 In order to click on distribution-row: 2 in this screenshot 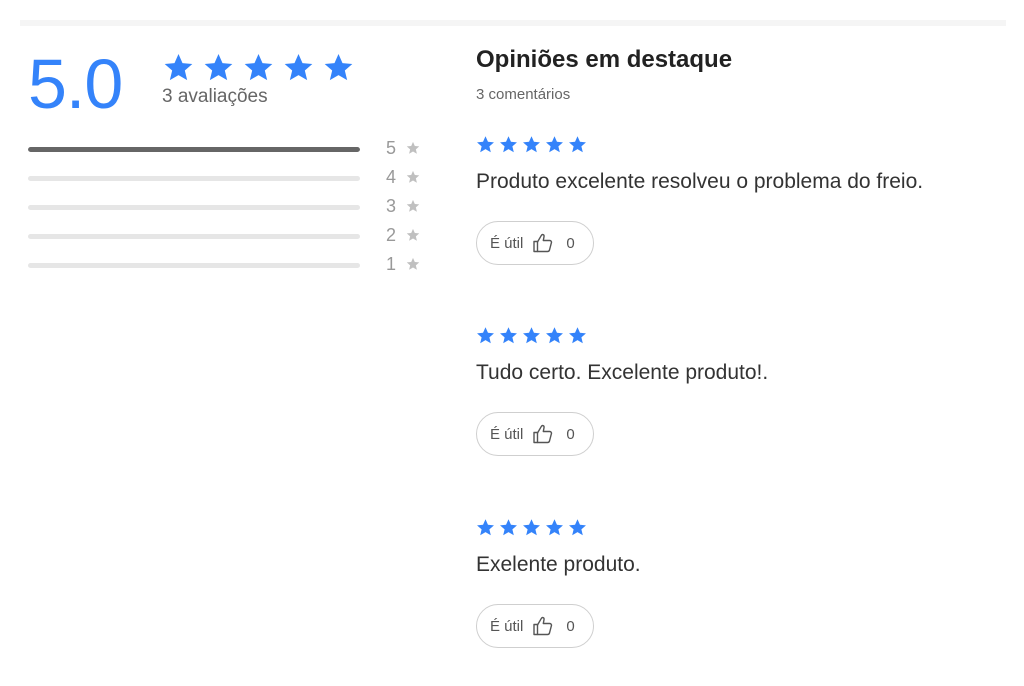, I will do `click(228, 237)`.